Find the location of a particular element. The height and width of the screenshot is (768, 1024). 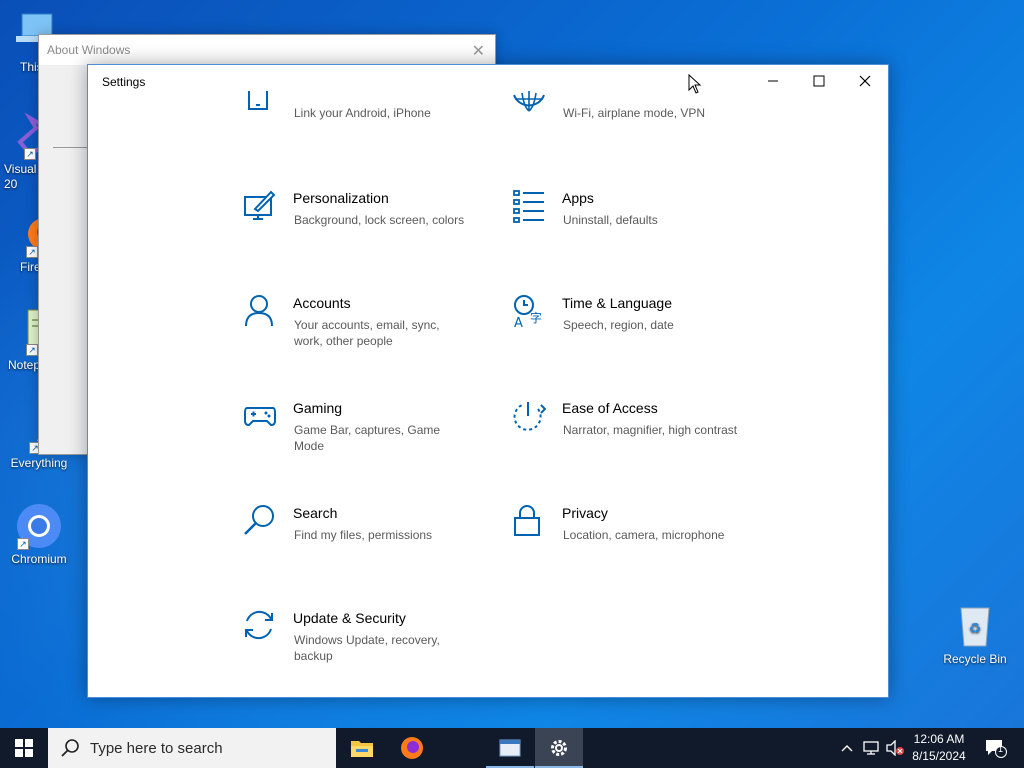

tile-desc: Uninstall, defaults is located at coordinates (610, 220).